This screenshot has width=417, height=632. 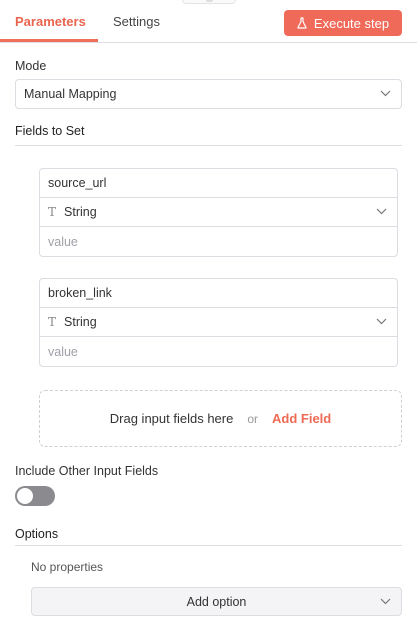 I want to click on add-field-link: Add Field, so click(x=301, y=418).